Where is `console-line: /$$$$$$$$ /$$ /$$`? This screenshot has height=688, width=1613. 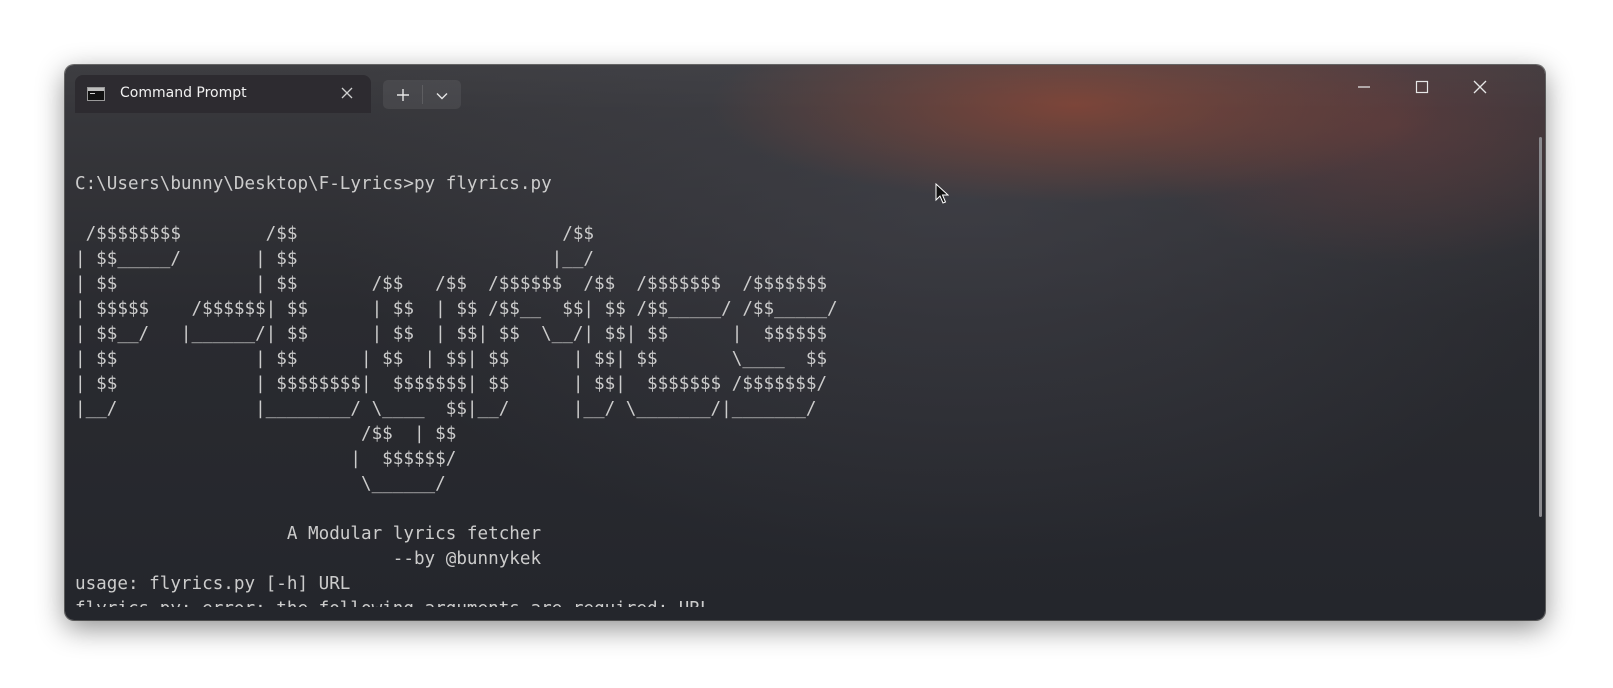 console-line: /$$$$$$$$ /$$ /$$ is located at coordinates (335, 234).